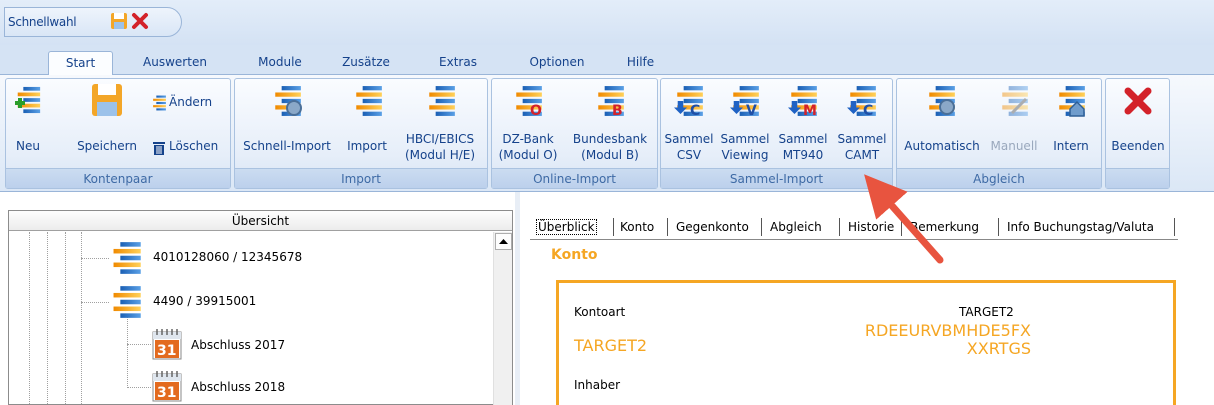 This screenshot has height=405, width=1214. What do you see at coordinates (1071, 101) in the screenshot?
I see `internal-reconcile-icon` at bounding box center [1071, 101].